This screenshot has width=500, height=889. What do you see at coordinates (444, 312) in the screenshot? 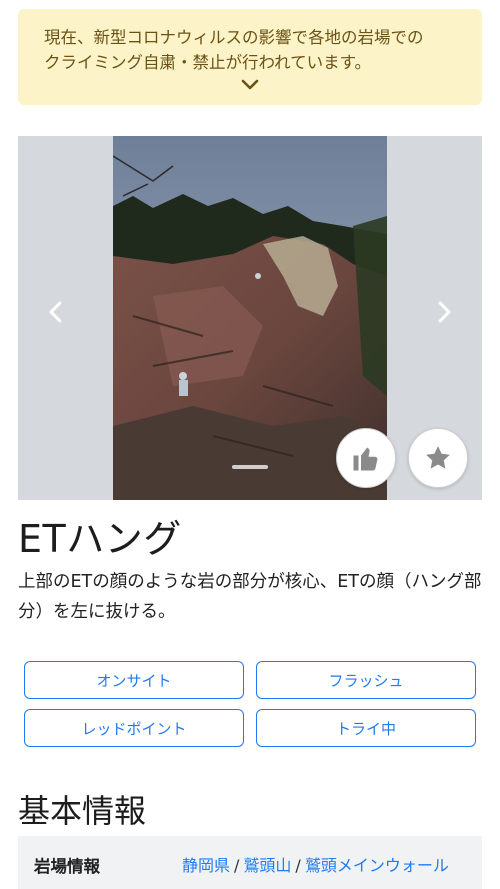
I see `chevron-right-icon` at bounding box center [444, 312].